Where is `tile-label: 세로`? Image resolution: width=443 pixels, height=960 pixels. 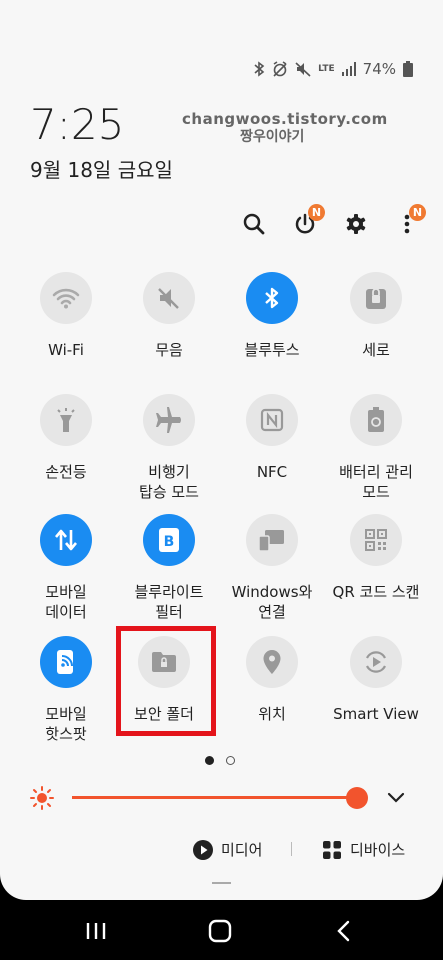
tile-label: 세로 is located at coordinates (376, 350).